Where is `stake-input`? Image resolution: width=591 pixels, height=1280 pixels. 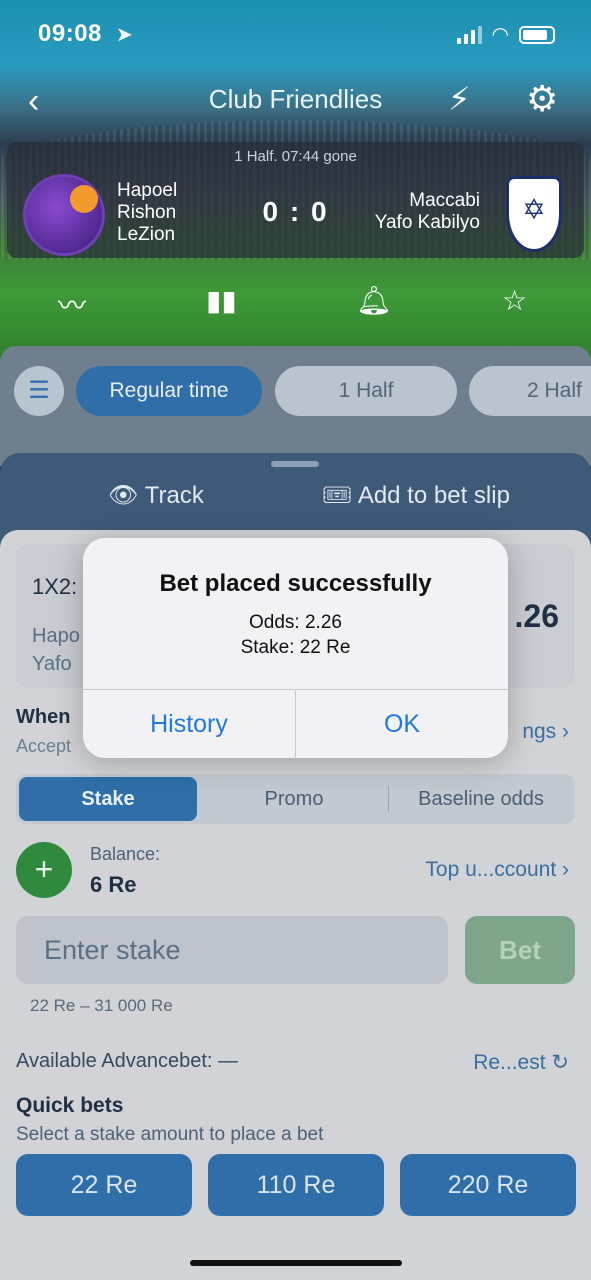
stake-input is located at coordinates (232, 950).